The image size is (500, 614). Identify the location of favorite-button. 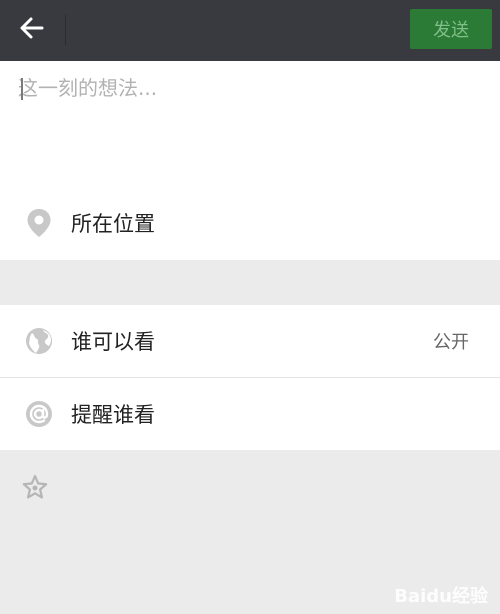
(35, 489).